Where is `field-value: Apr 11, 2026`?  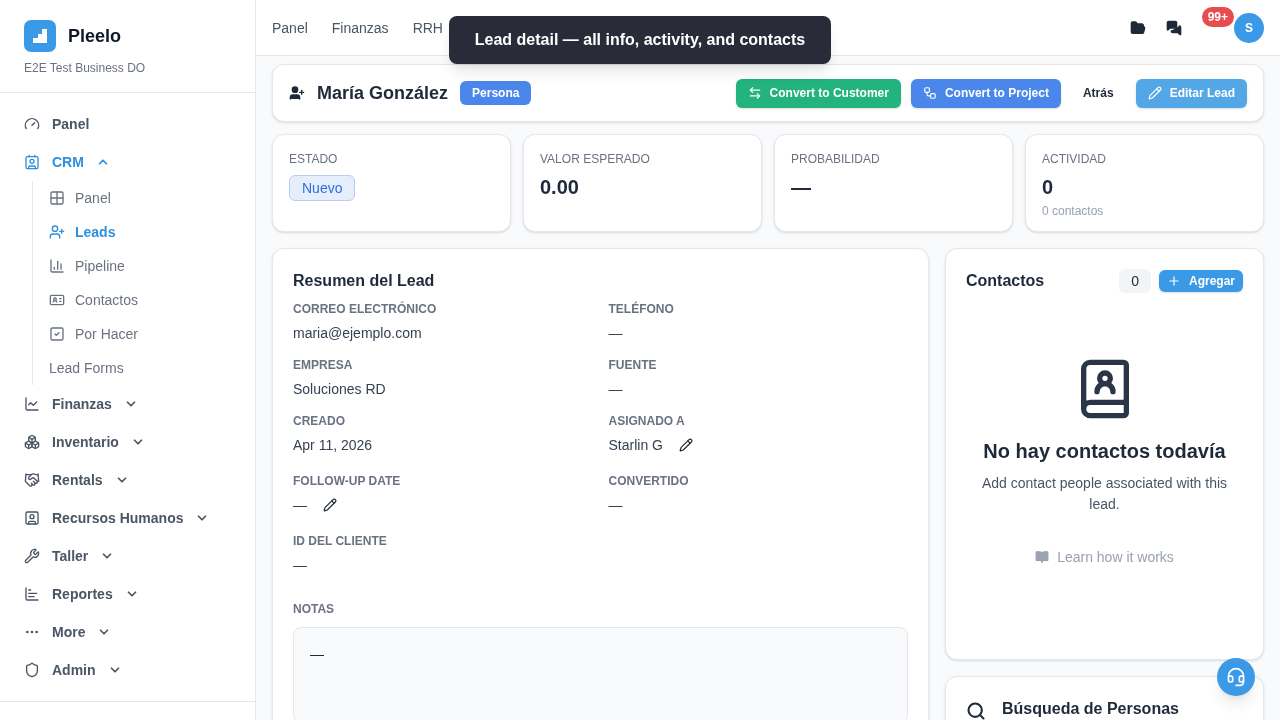
field-value: Apr 11, 2026 is located at coordinates (333, 445).